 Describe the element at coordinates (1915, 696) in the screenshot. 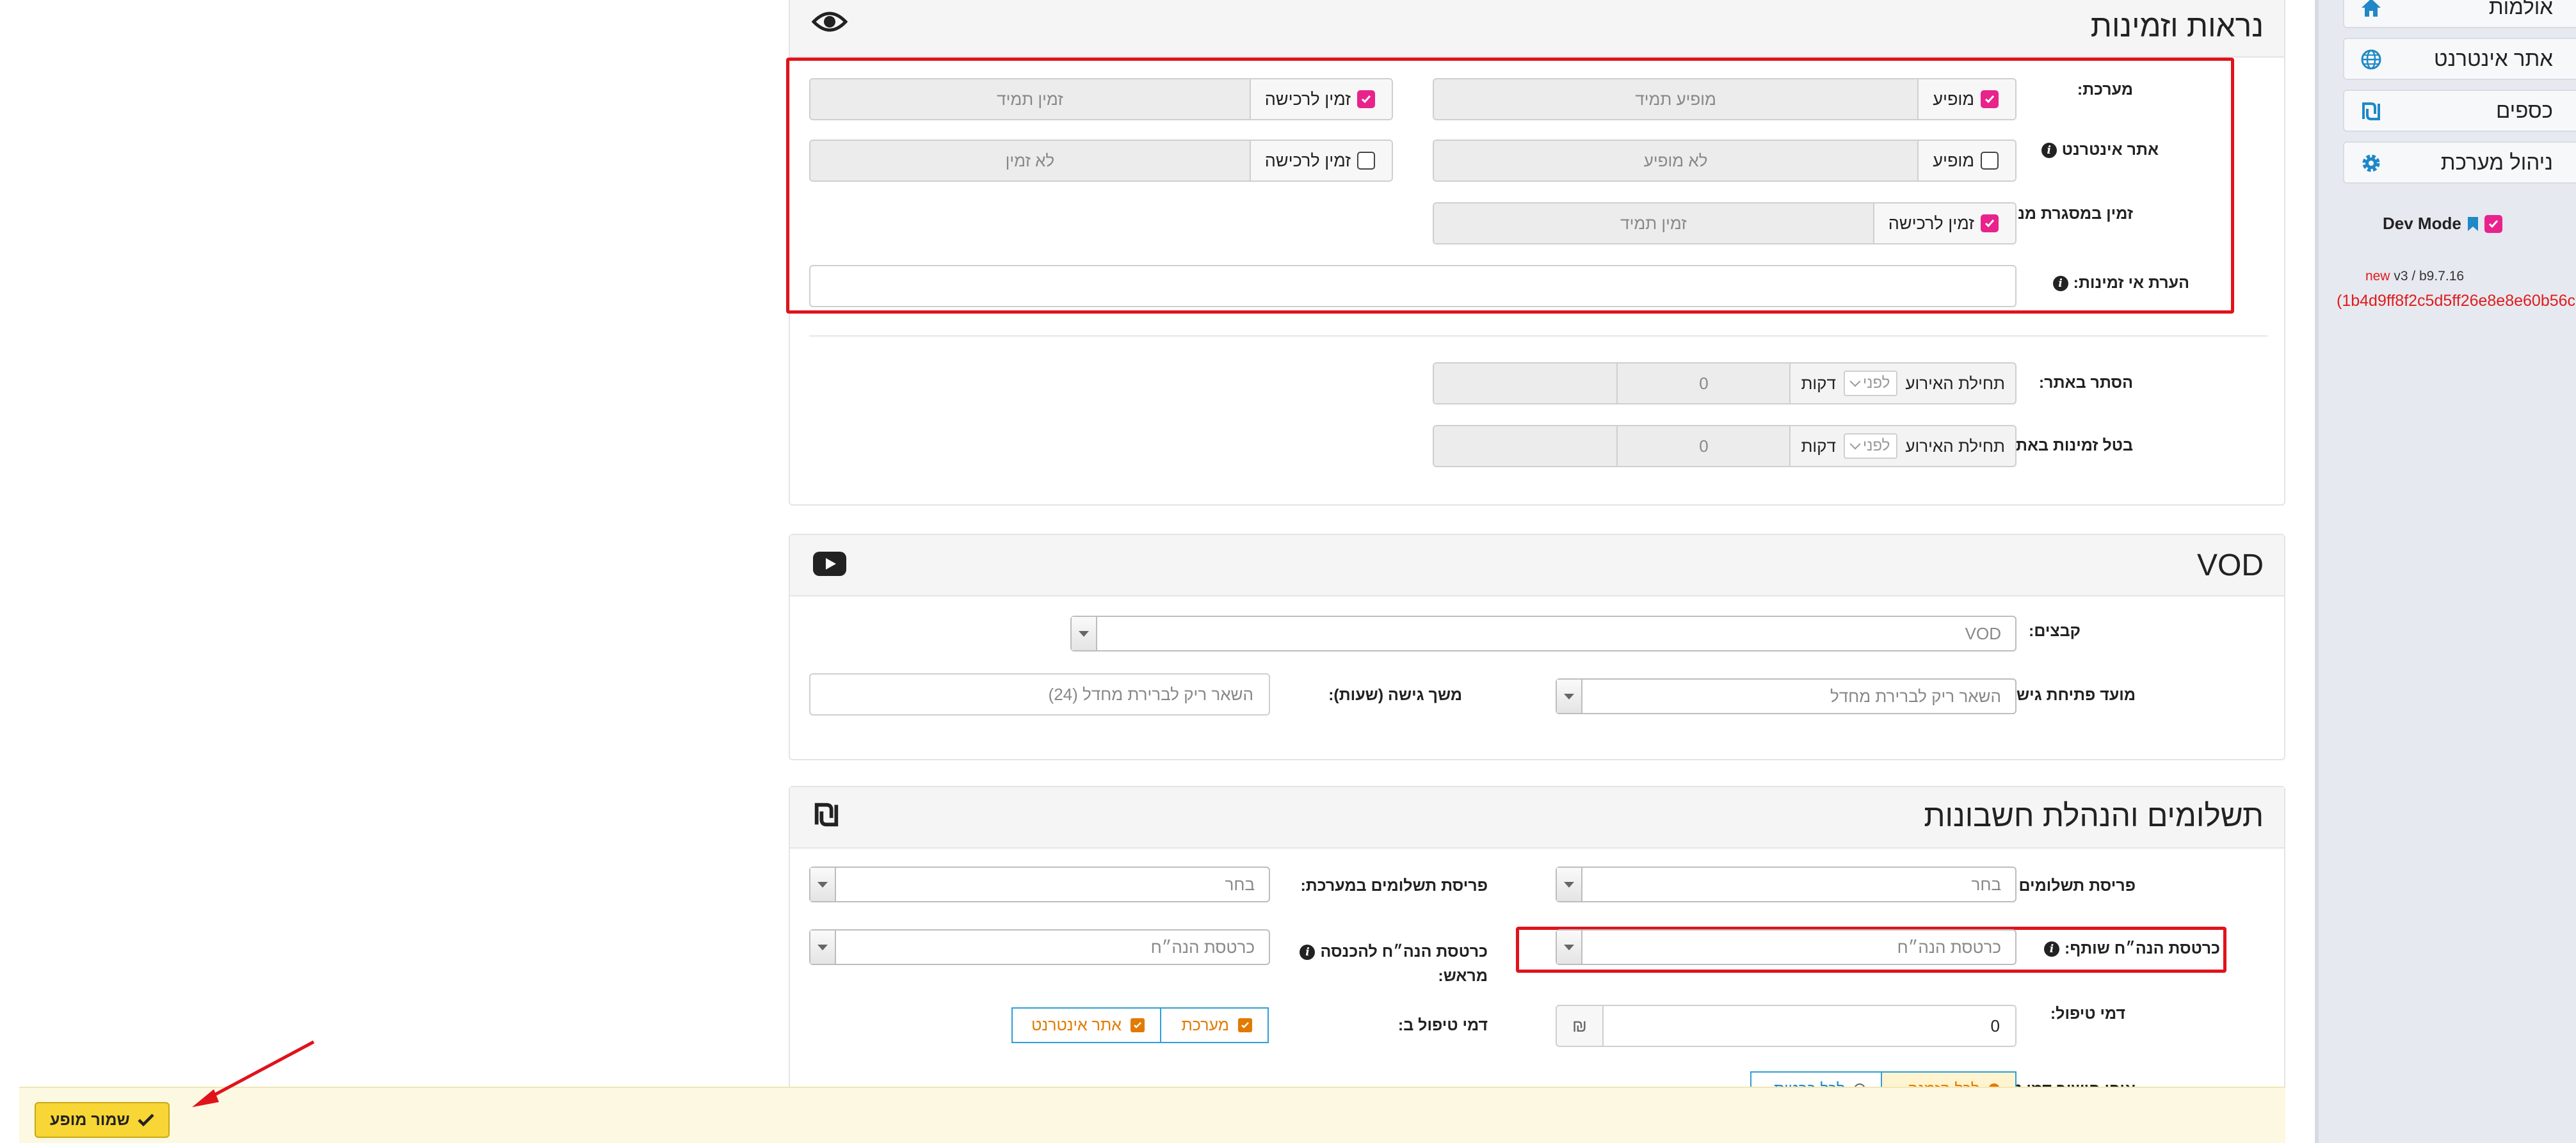

I see `access-open-value: השאר ריק לברירת מחדל` at that location.